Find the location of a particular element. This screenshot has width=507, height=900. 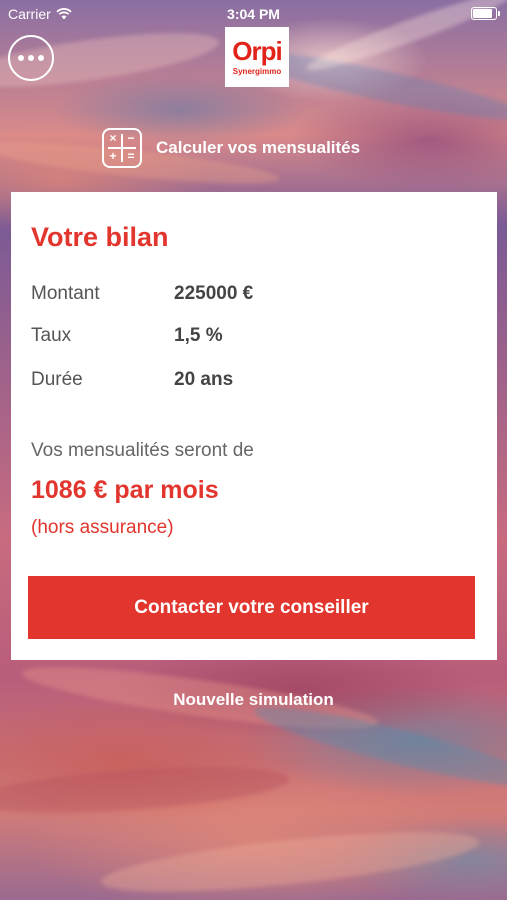

status-time: 3:04 PM is located at coordinates (253, 14).